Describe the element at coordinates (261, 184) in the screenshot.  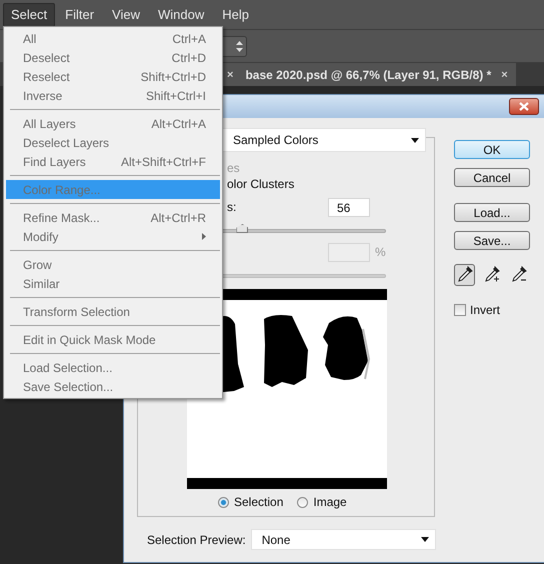
I see `option-label: olor Clusters` at that location.